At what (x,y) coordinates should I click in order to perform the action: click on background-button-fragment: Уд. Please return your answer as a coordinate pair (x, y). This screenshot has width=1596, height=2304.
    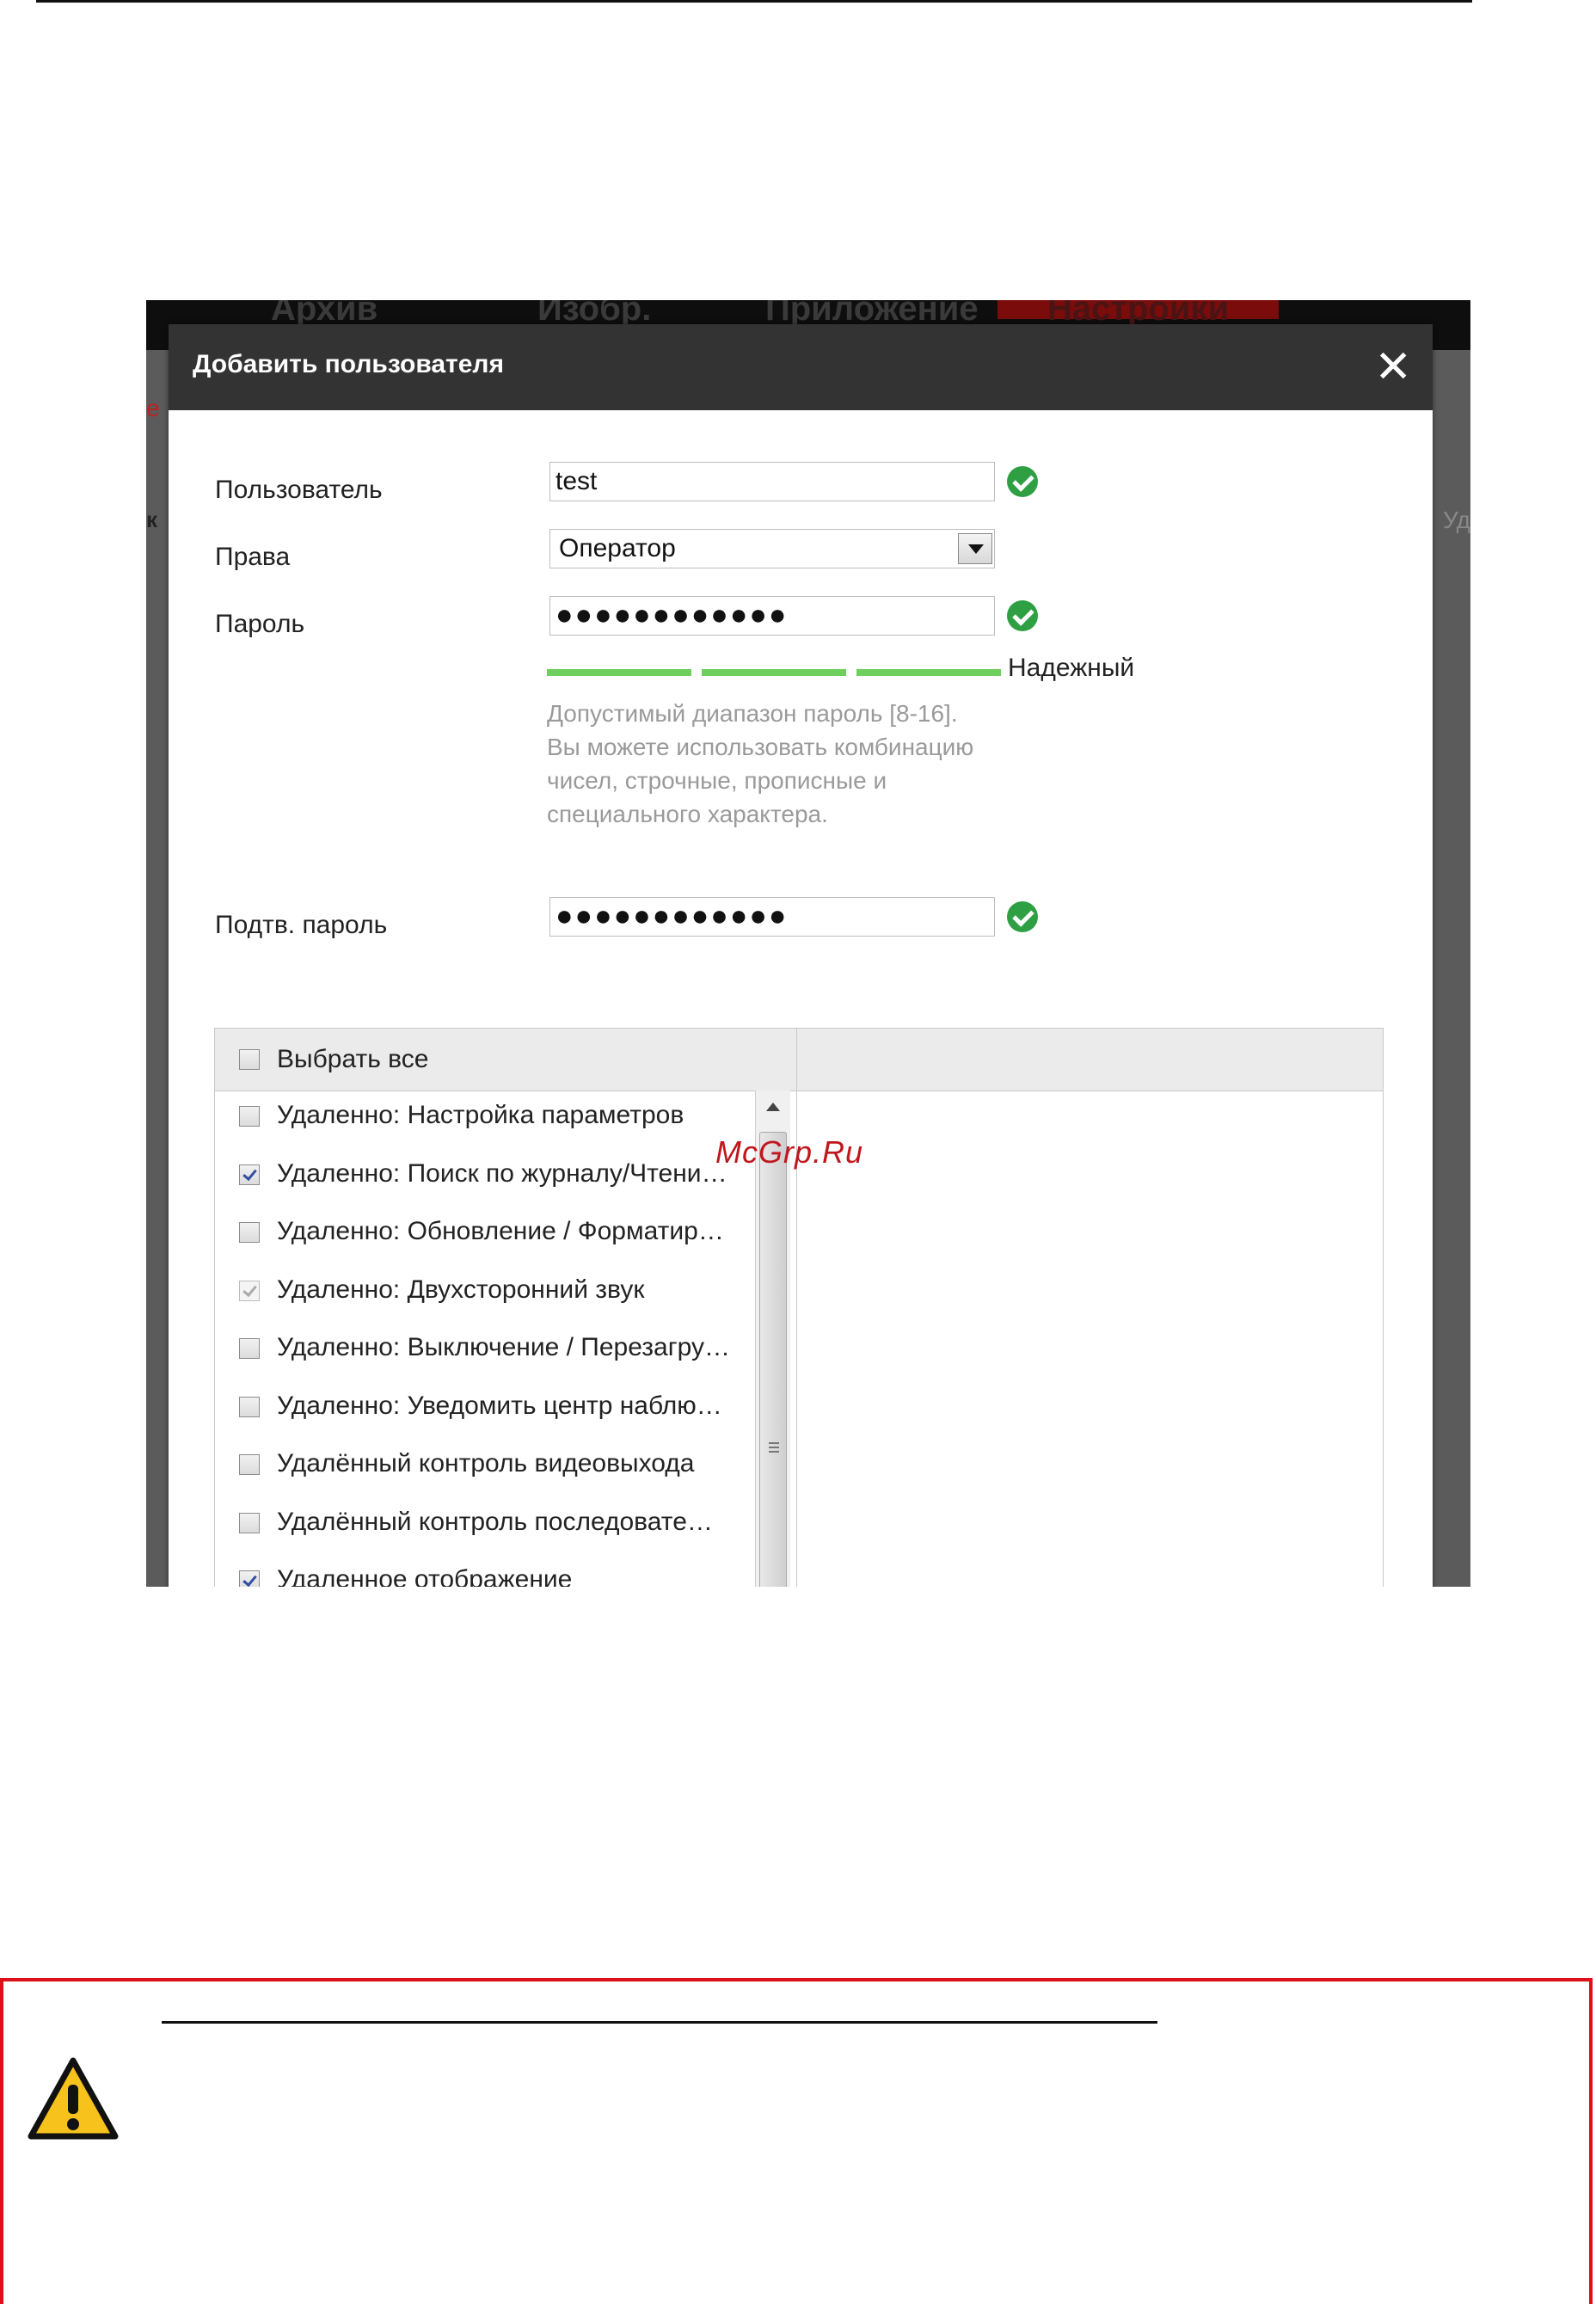
    Looking at the image, I should click on (1456, 520).